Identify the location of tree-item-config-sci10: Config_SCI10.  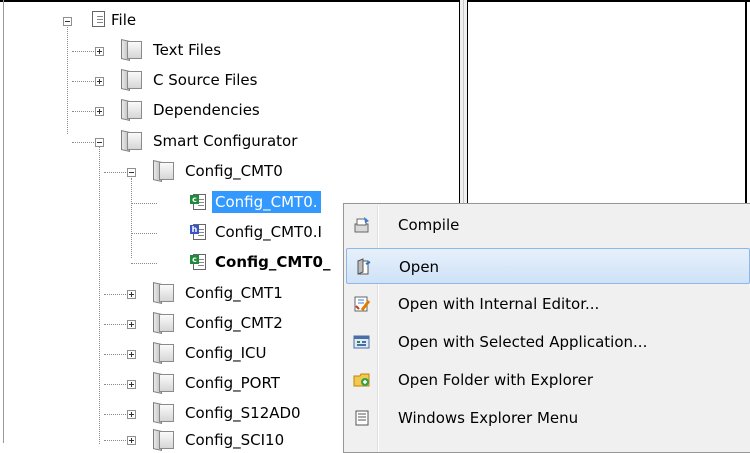
(234, 440).